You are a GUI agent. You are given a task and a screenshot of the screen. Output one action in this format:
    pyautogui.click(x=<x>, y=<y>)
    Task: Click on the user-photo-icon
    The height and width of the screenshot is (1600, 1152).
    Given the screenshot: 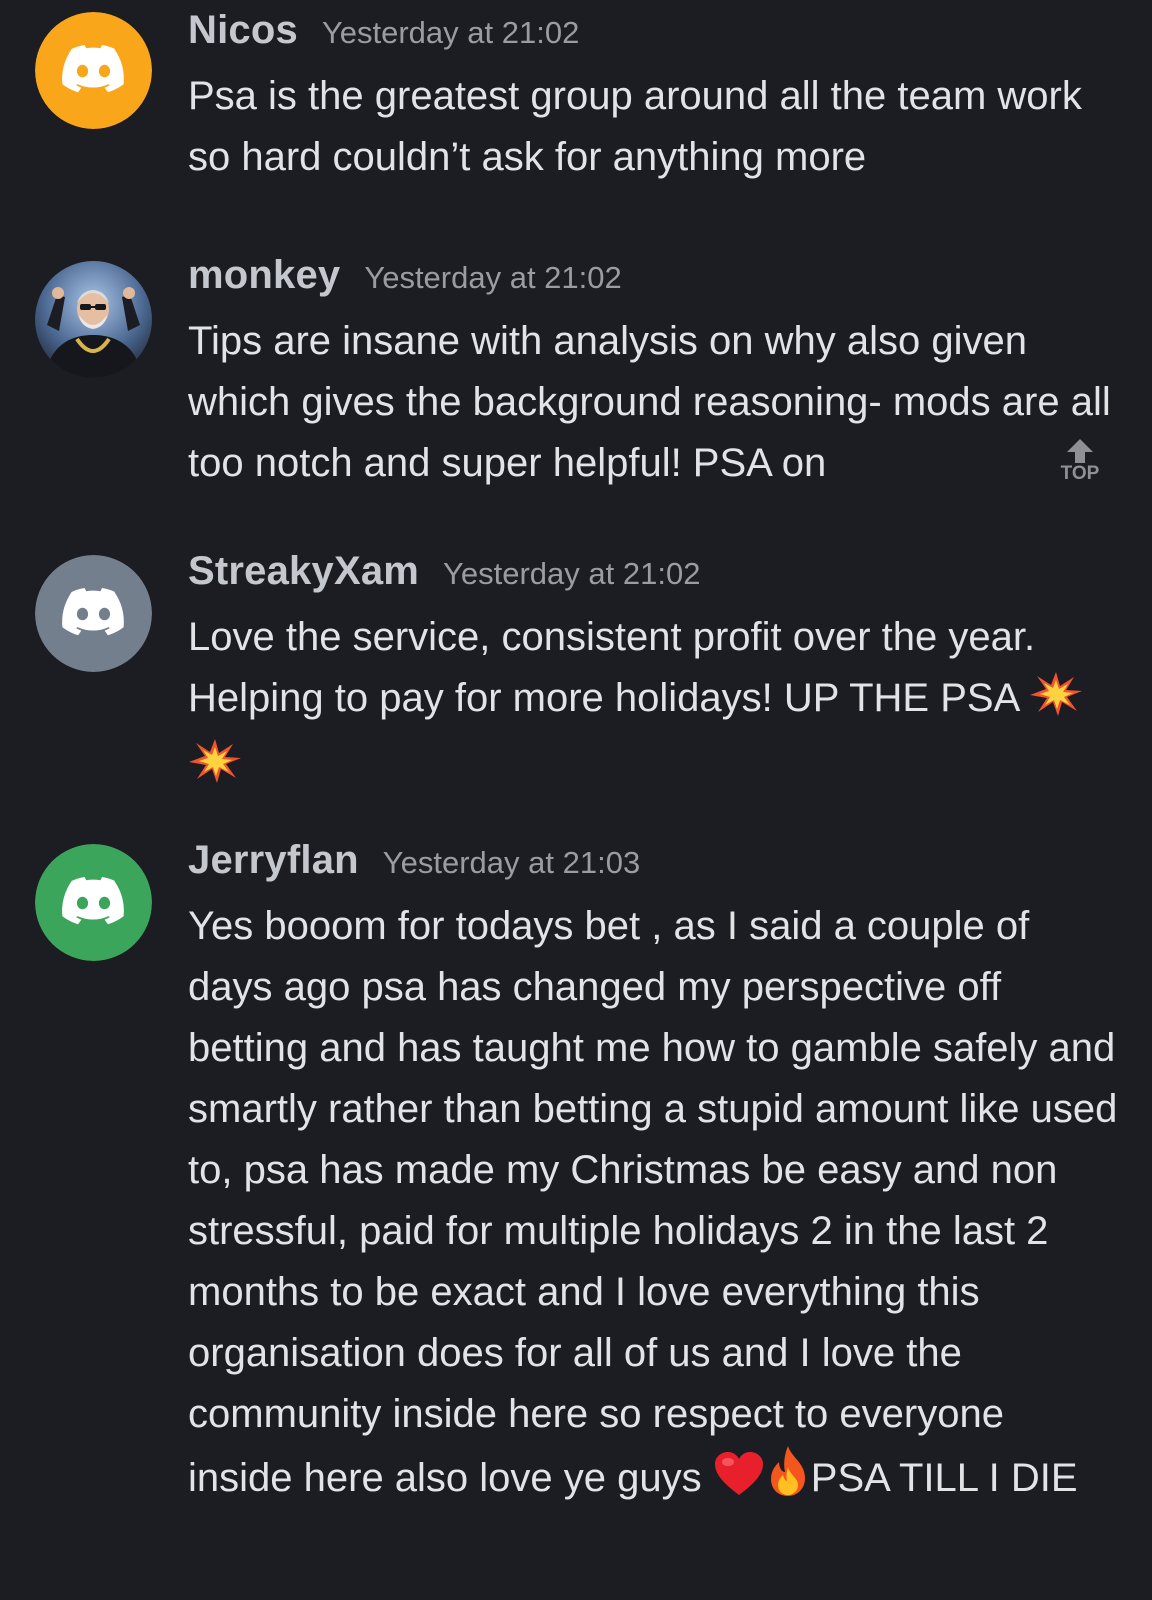 What is the action you would take?
    pyautogui.click(x=93, y=319)
    